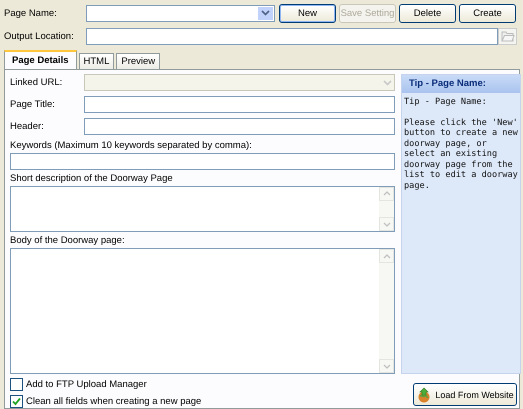  I want to click on toolbar-button: Create, so click(487, 13).